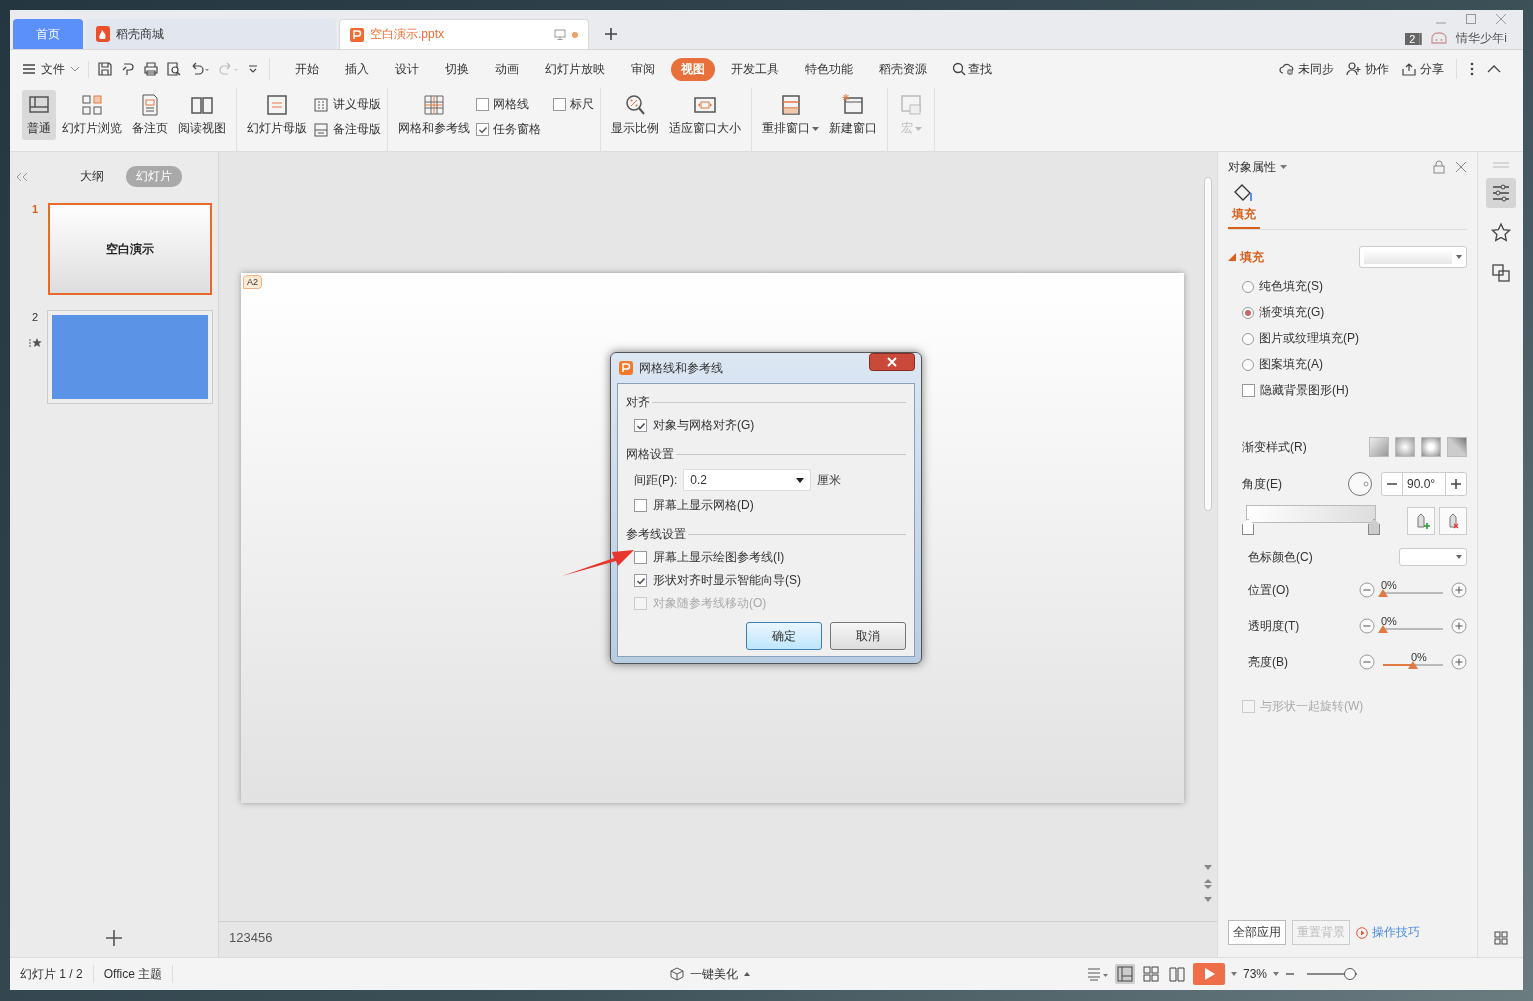 Image resolution: width=1533 pixels, height=1001 pixels. Describe the element at coordinates (727, 580) in the screenshot. I see `checkbox-label: 形状对齐时显示智能向导(S)` at that location.